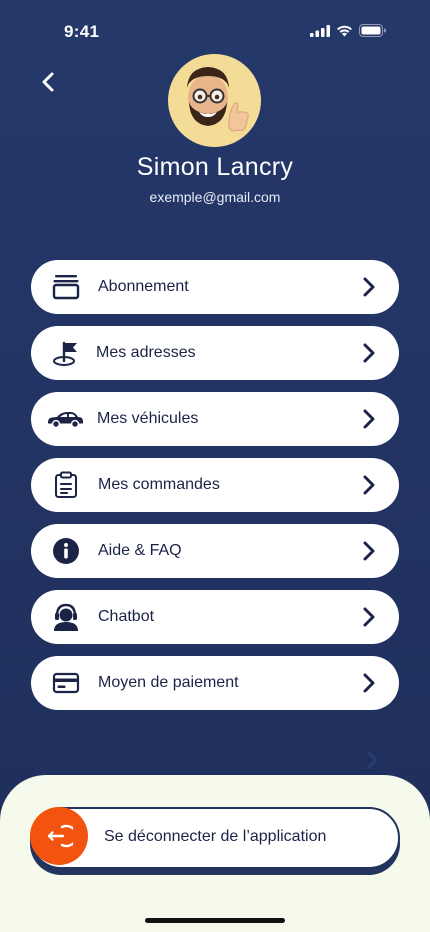  What do you see at coordinates (126, 616) in the screenshot?
I see `menu-item-label: Chatbot` at bounding box center [126, 616].